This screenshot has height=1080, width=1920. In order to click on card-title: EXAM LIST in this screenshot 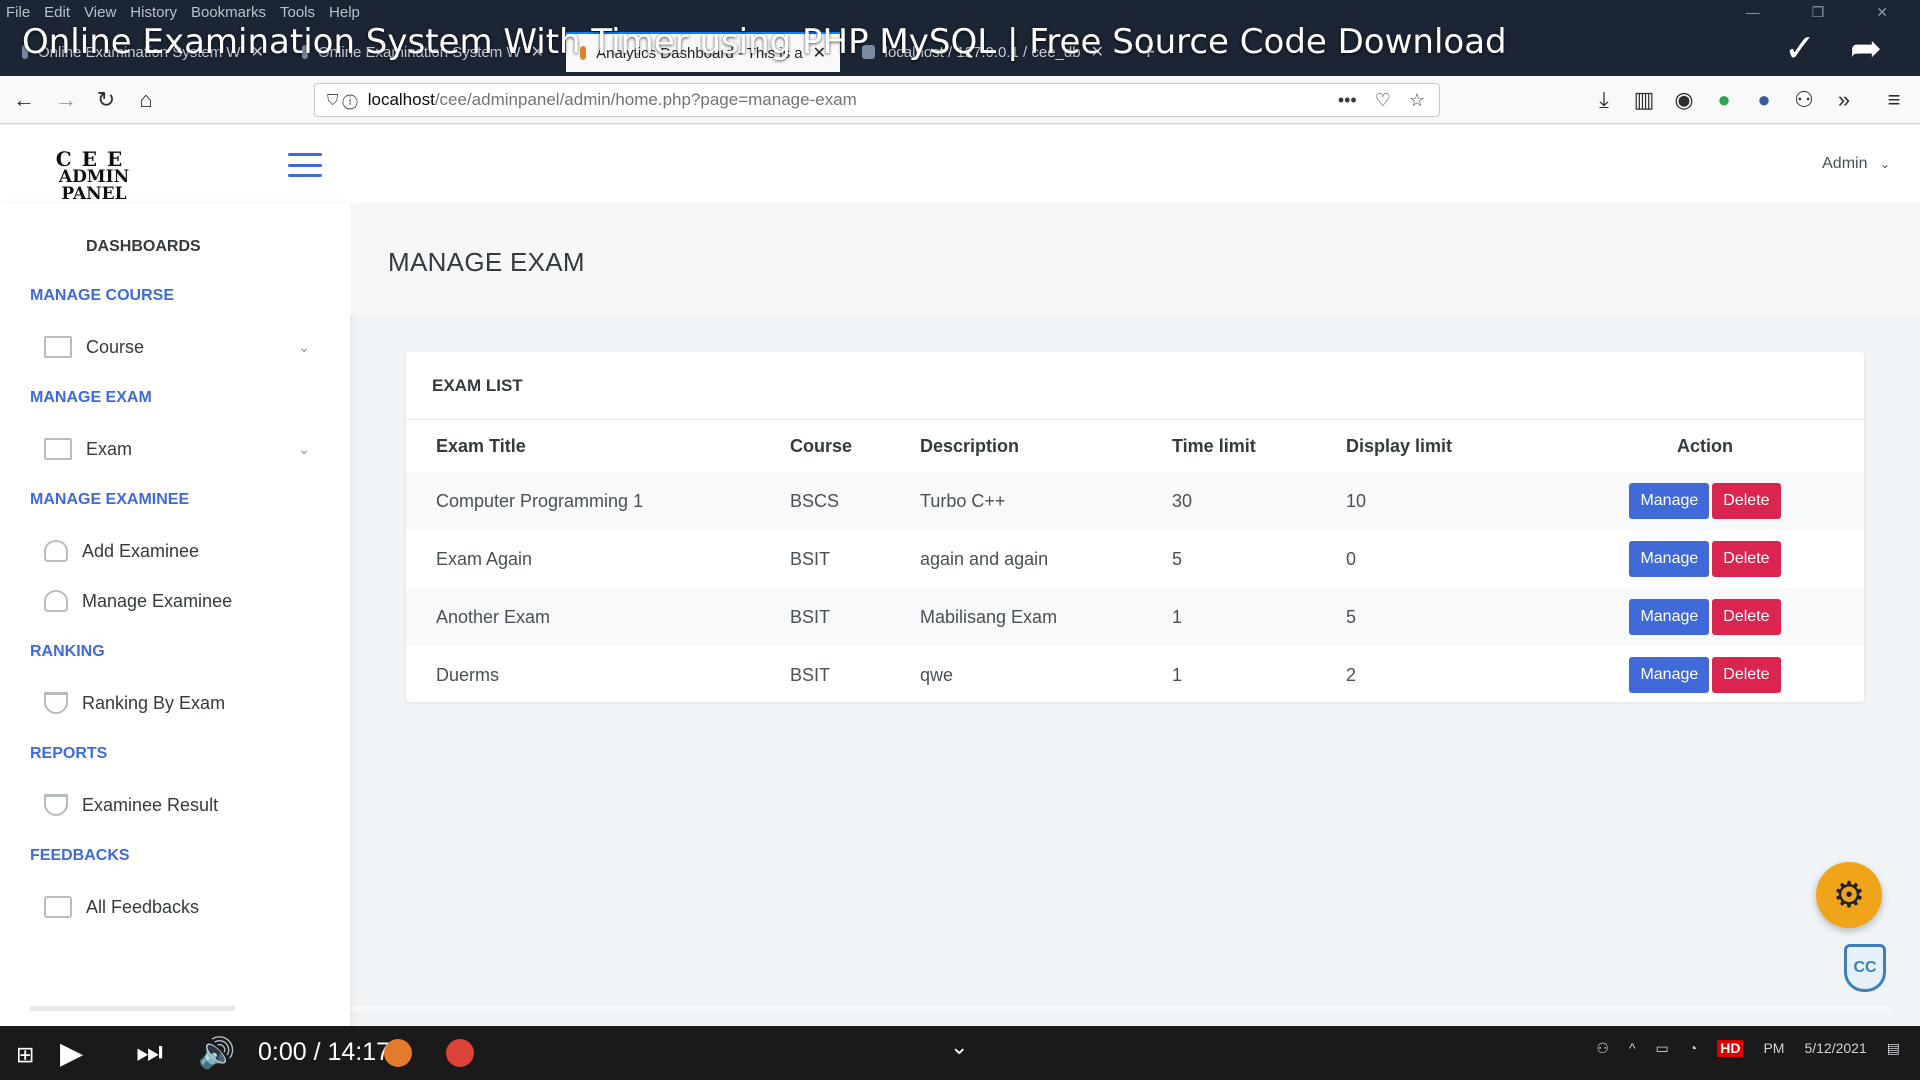, I will do `click(1135, 386)`.